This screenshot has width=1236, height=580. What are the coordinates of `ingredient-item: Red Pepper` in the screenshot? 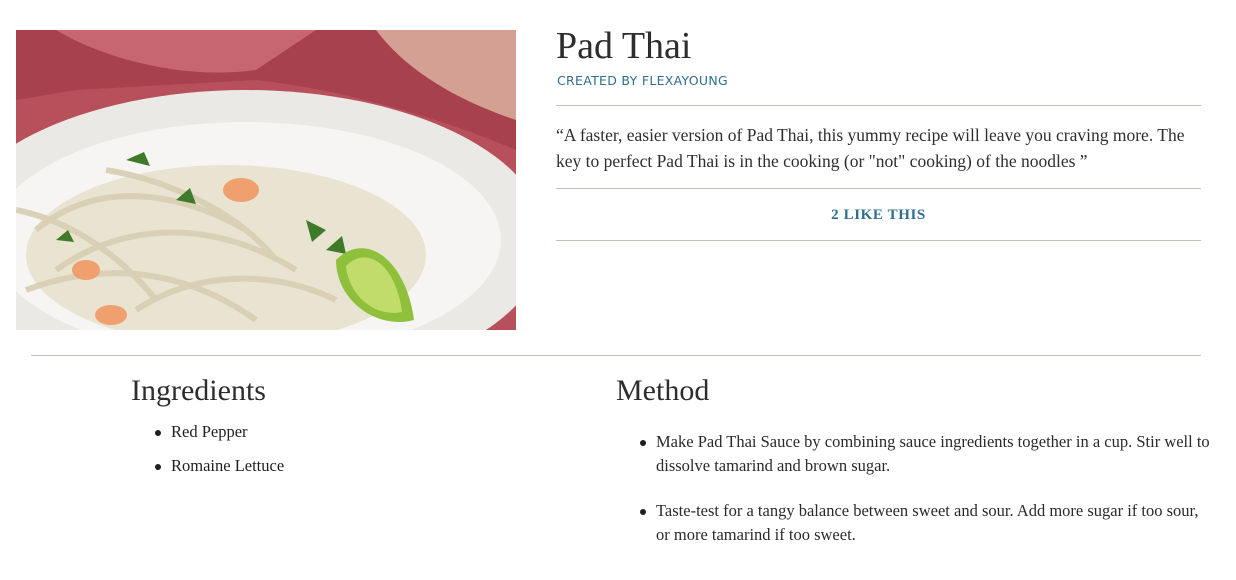 It's located at (219, 438).